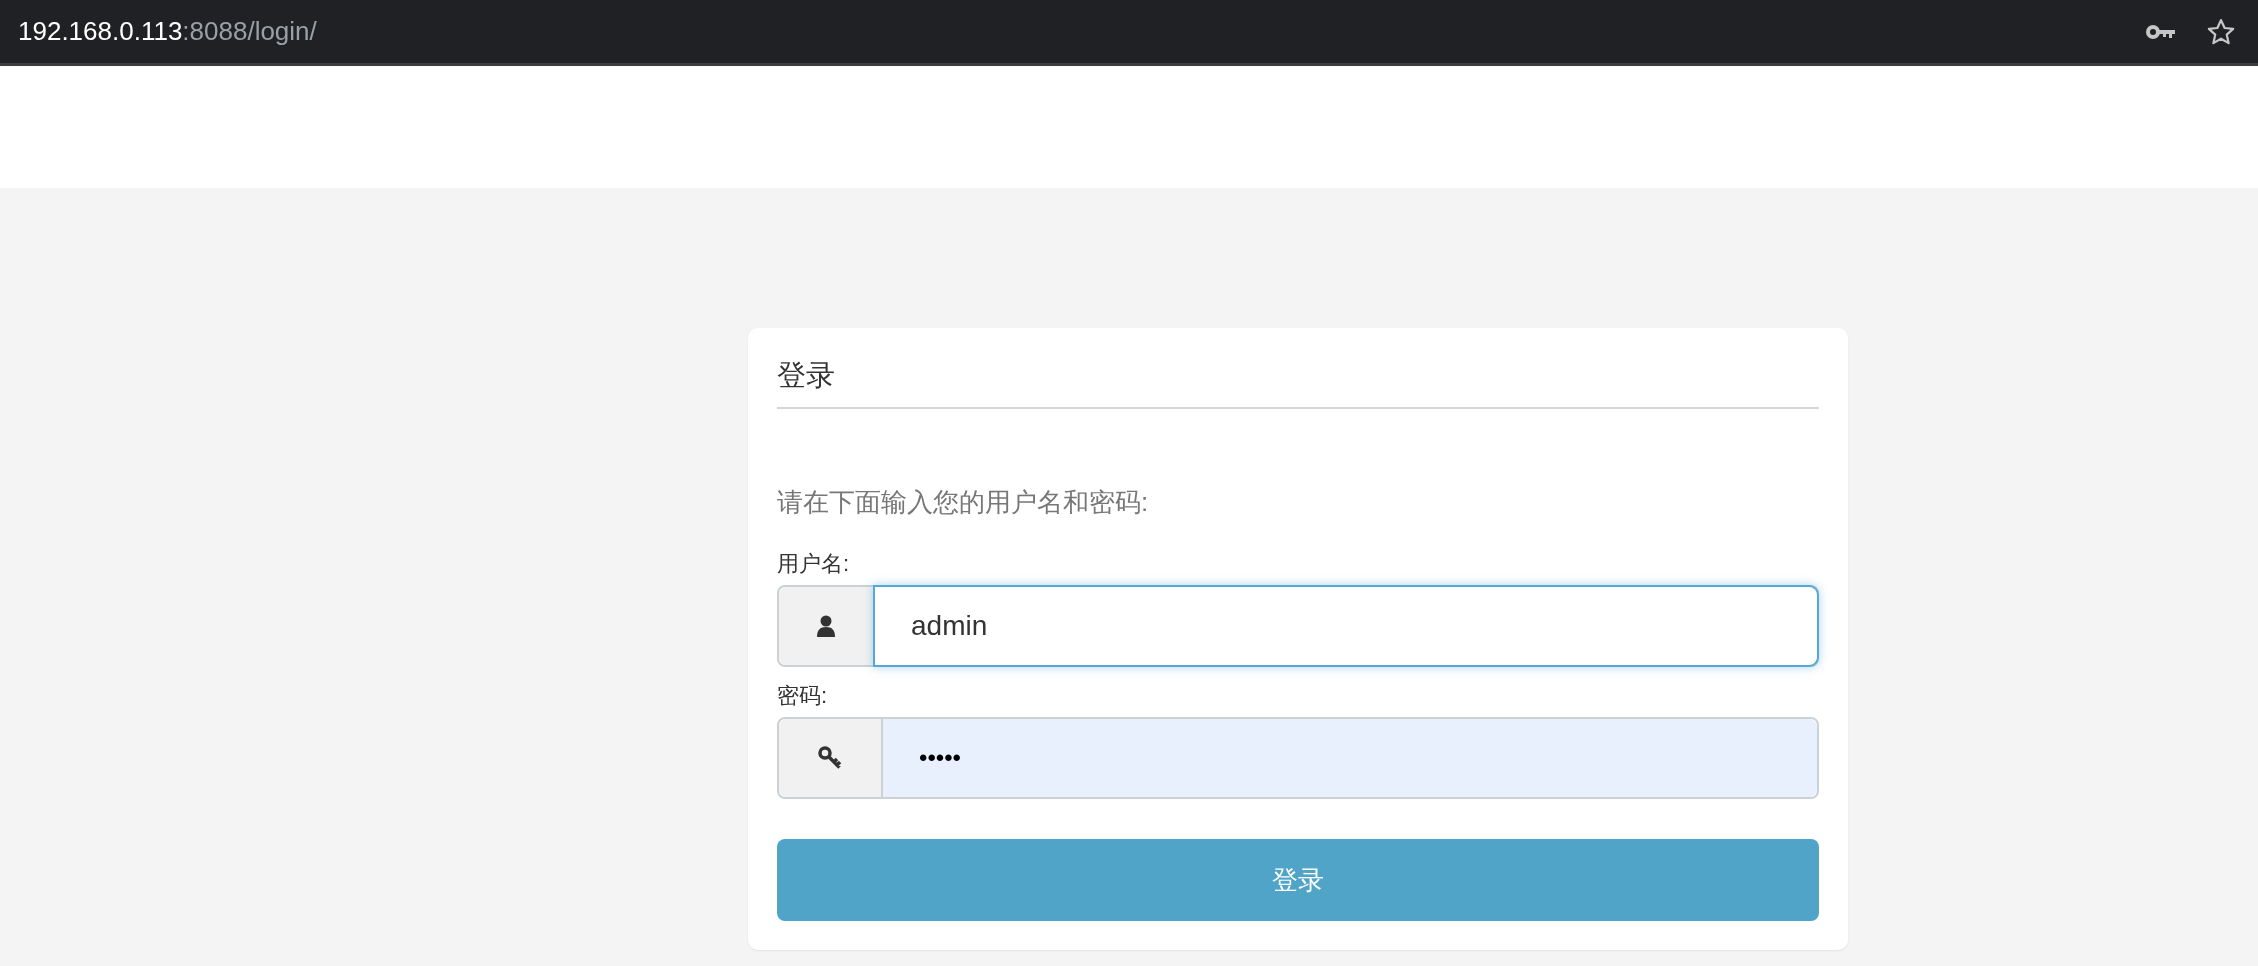 The height and width of the screenshot is (966, 2258). I want to click on url-host: 192.168.0.113, so click(100, 31).